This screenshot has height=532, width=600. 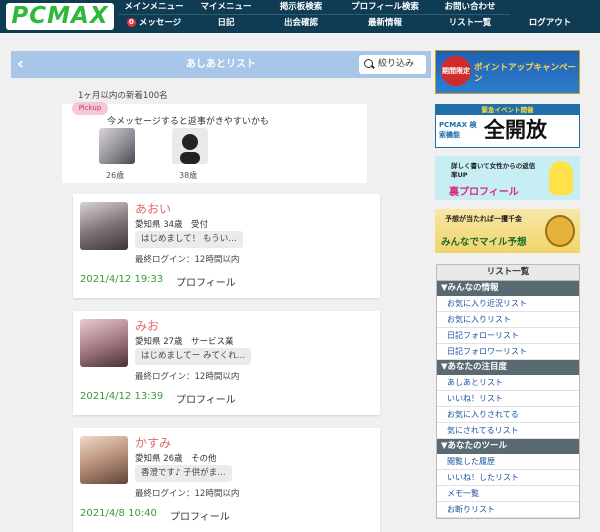 What do you see at coordinates (176, 459) in the screenshot?
I see `user-info: 愛知県 26歳 その他` at bounding box center [176, 459].